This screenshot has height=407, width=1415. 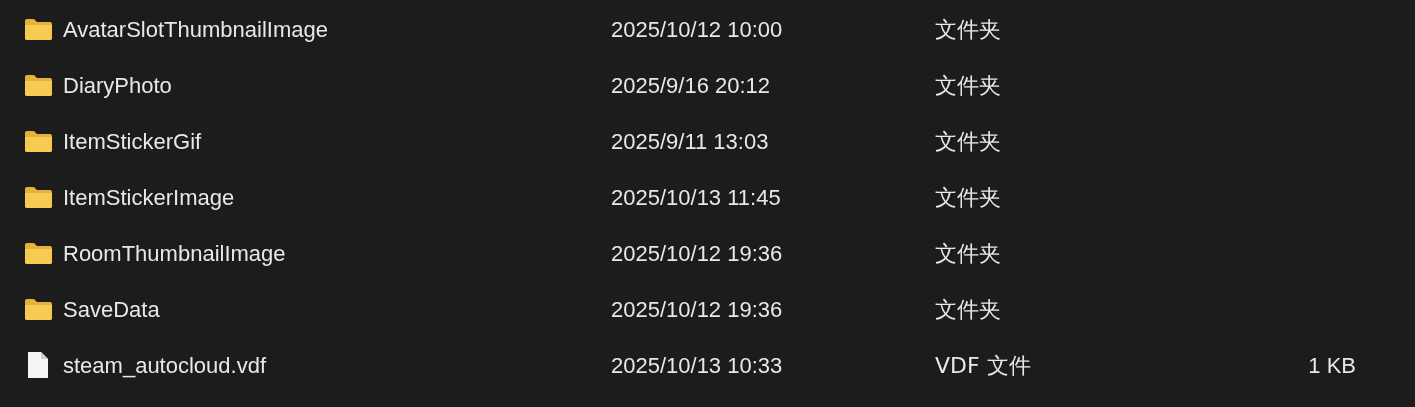 I want to click on file-name: ItemStickerGif, so click(x=133, y=141).